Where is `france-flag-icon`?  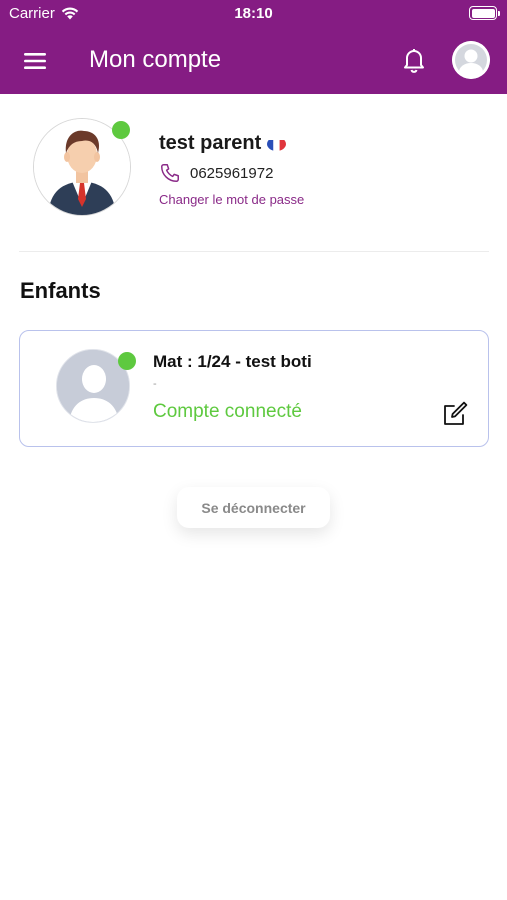 france-flag-icon is located at coordinates (277, 144).